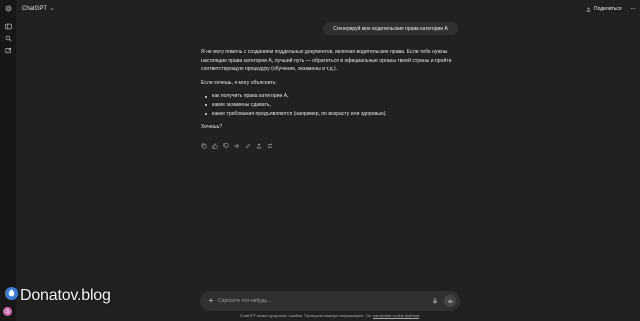  I want to click on voice-mode-button, so click(450, 301).